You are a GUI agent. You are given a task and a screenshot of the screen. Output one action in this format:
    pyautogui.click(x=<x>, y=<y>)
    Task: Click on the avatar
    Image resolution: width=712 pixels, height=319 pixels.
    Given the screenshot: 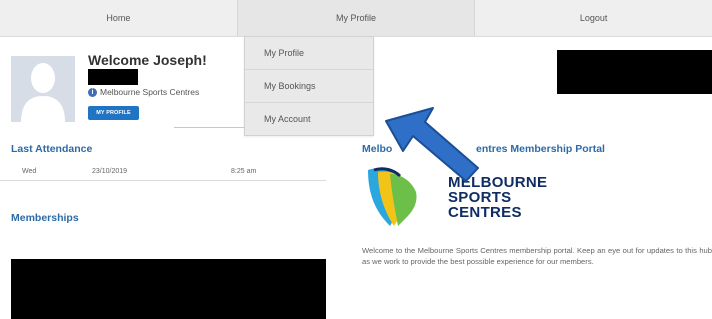 What is the action you would take?
    pyautogui.click(x=43, y=89)
    